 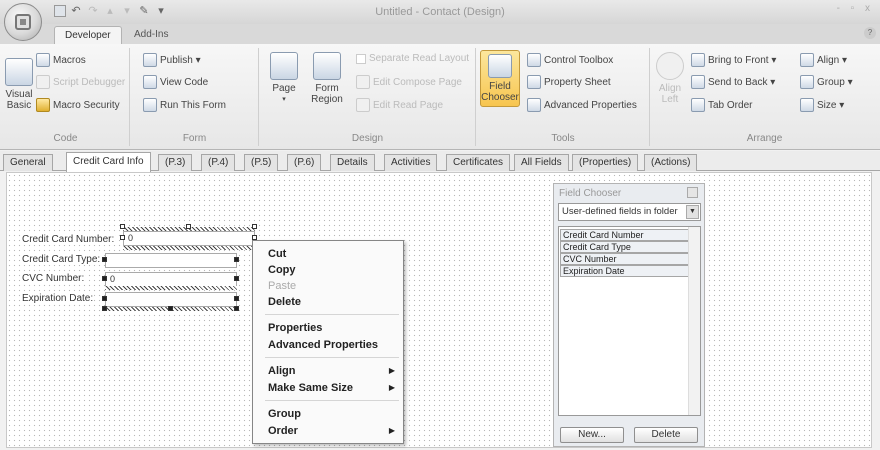 I want to click on page-tab-all-fields: All Fields, so click(x=541, y=162).